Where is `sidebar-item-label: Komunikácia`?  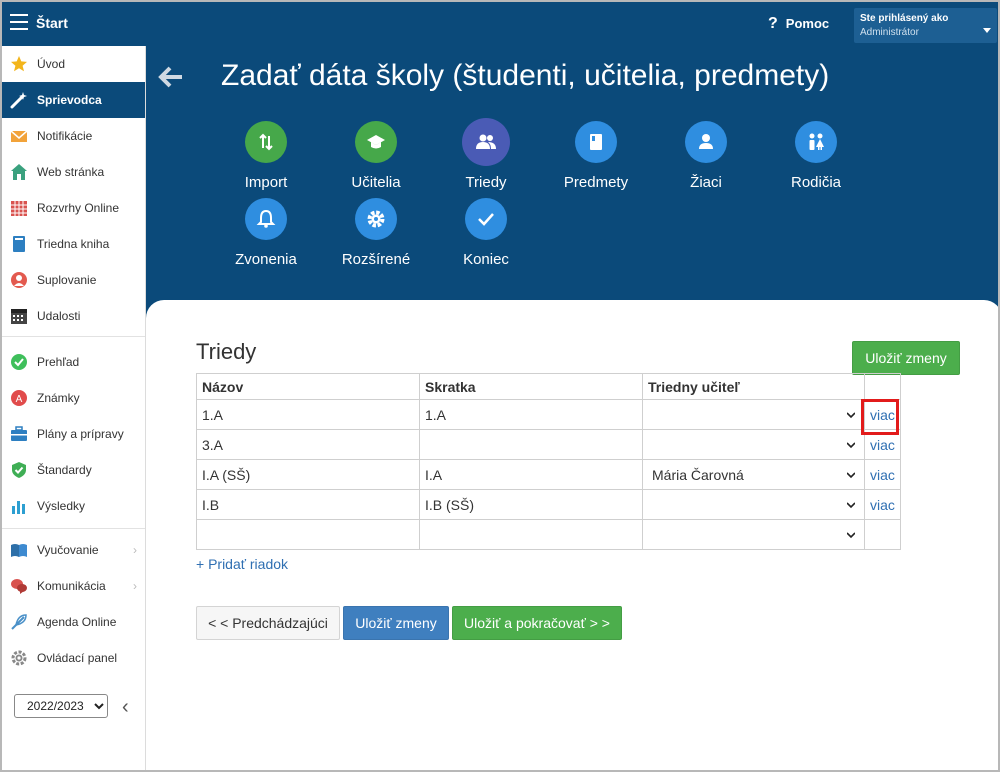
sidebar-item-label: Komunikácia is located at coordinates (71, 586).